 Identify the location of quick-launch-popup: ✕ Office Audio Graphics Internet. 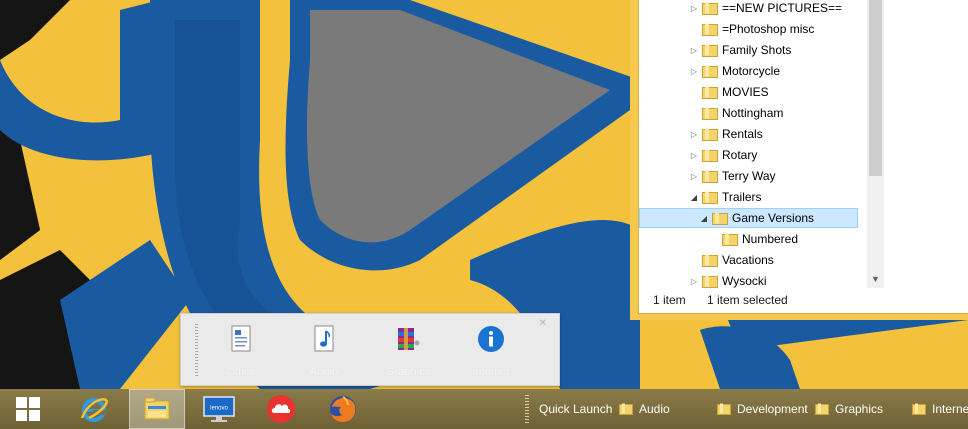
(370, 349).